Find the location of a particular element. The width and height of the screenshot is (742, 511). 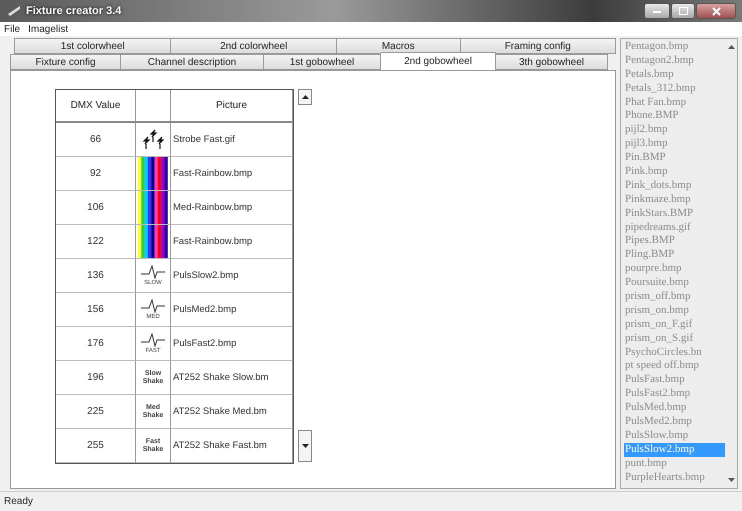

list-item: PulsMed2.bmp is located at coordinates (674, 422).